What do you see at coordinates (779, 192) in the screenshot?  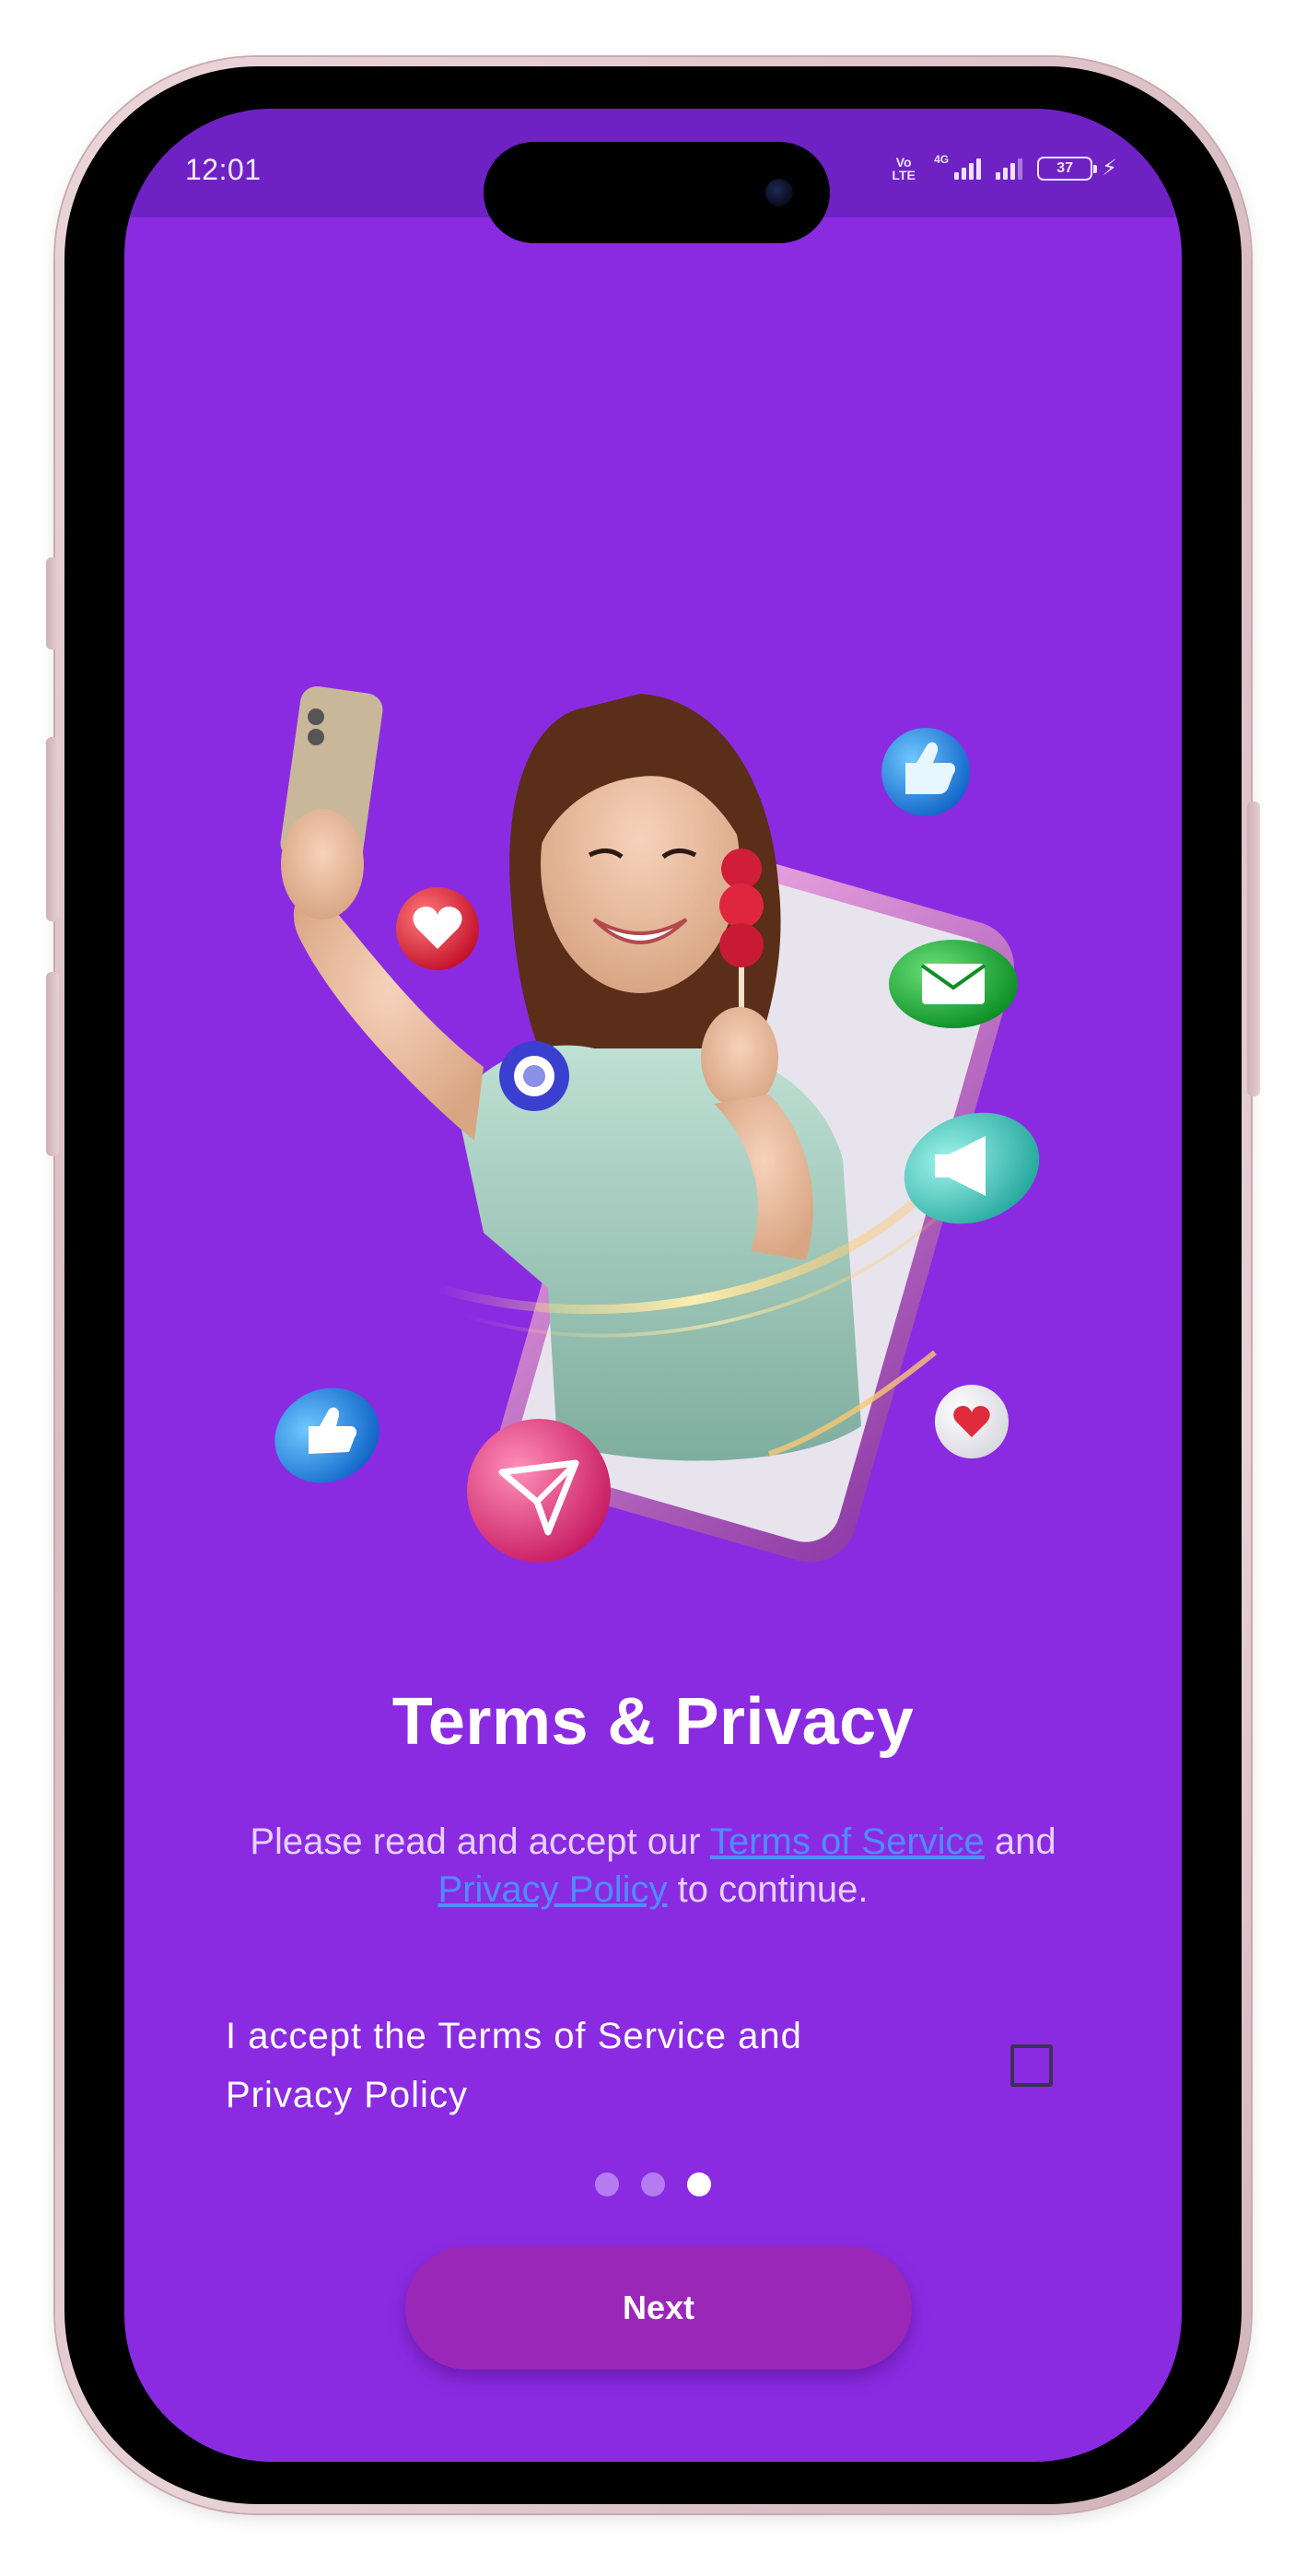 I see `front-camera-icon` at bounding box center [779, 192].